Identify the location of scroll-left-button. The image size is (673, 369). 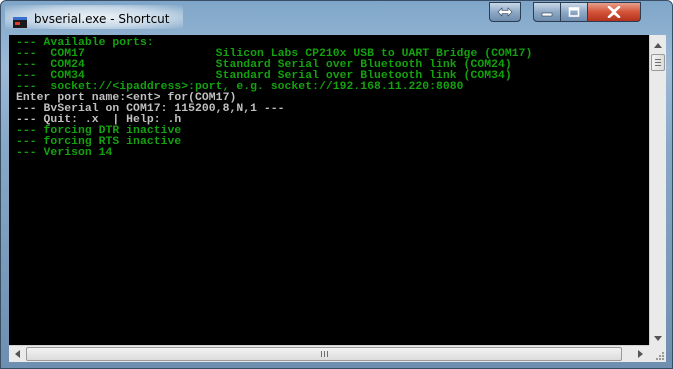
(17, 354).